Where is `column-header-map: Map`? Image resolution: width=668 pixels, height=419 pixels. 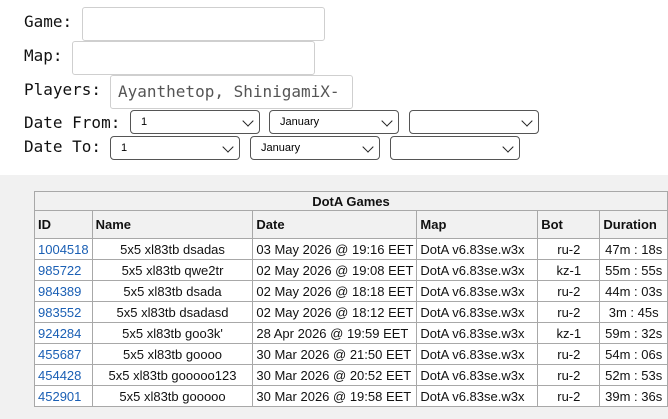
column-header-map: Map is located at coordinates (477, 224).